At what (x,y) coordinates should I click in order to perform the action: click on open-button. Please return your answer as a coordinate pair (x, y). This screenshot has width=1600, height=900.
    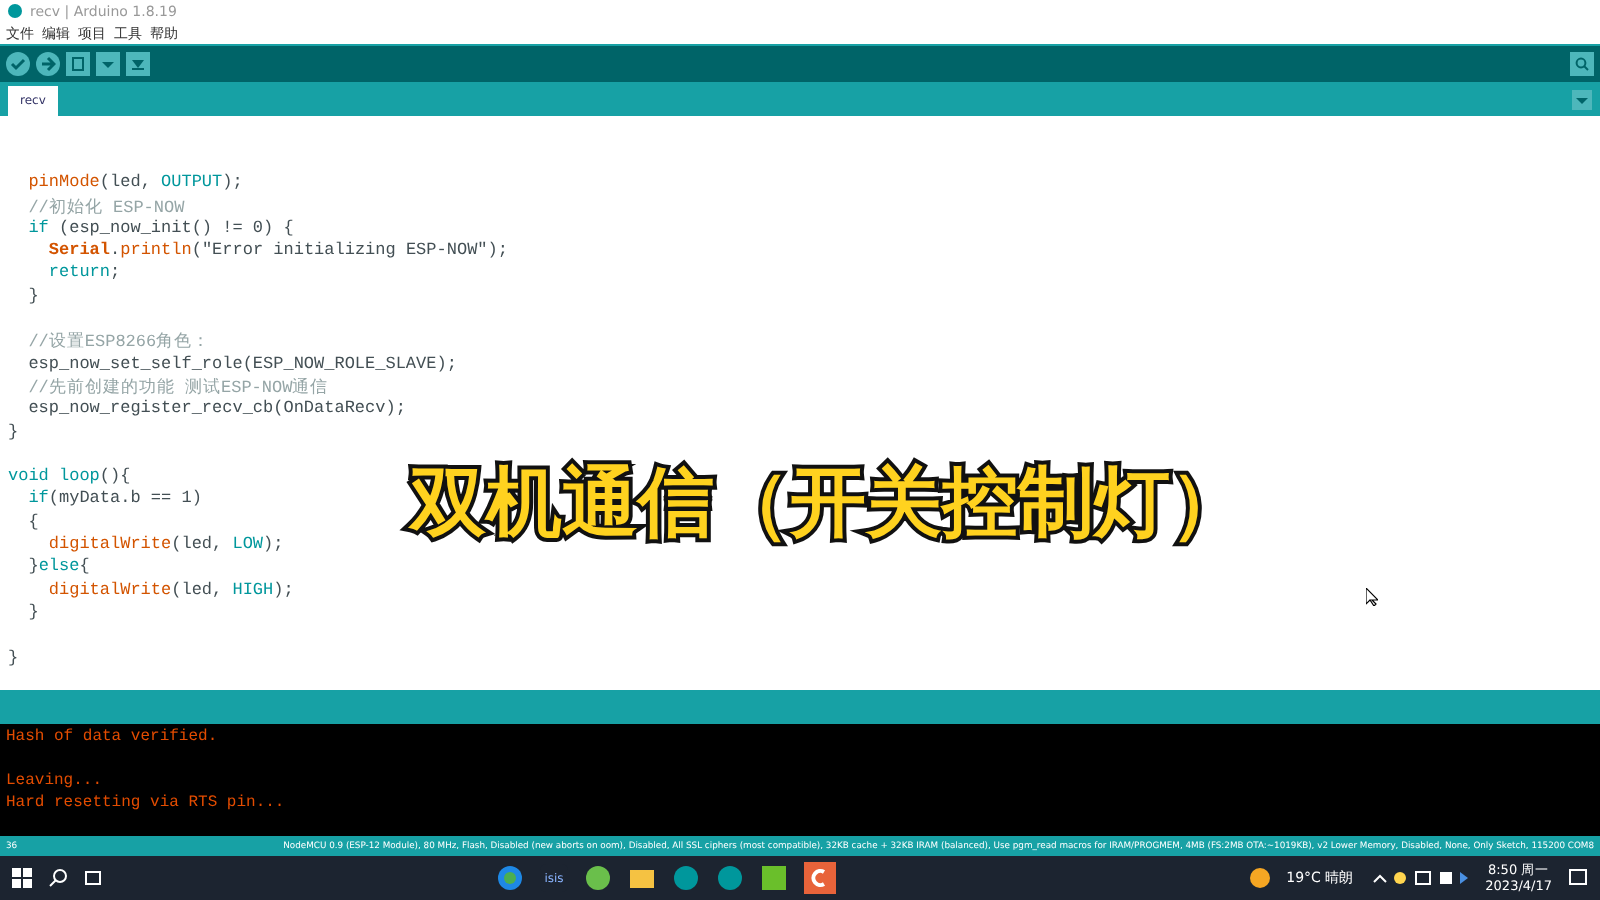
    Looking at the image, I should click on (108, 64).